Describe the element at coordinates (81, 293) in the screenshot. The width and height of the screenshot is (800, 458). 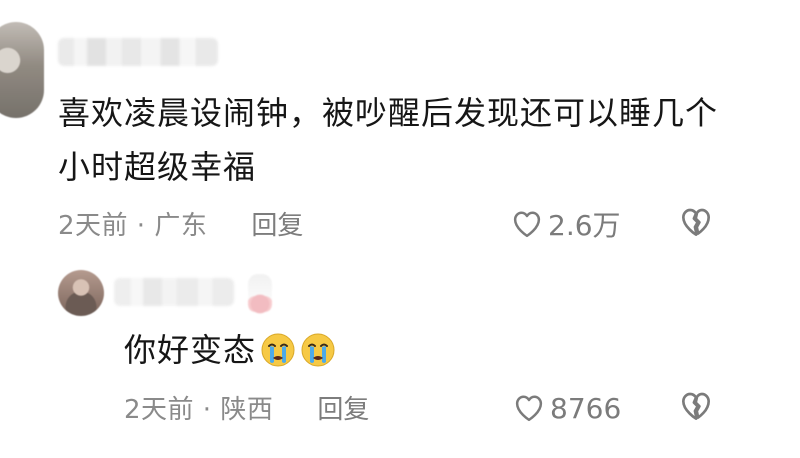
I see `reply-avatar` at that location.